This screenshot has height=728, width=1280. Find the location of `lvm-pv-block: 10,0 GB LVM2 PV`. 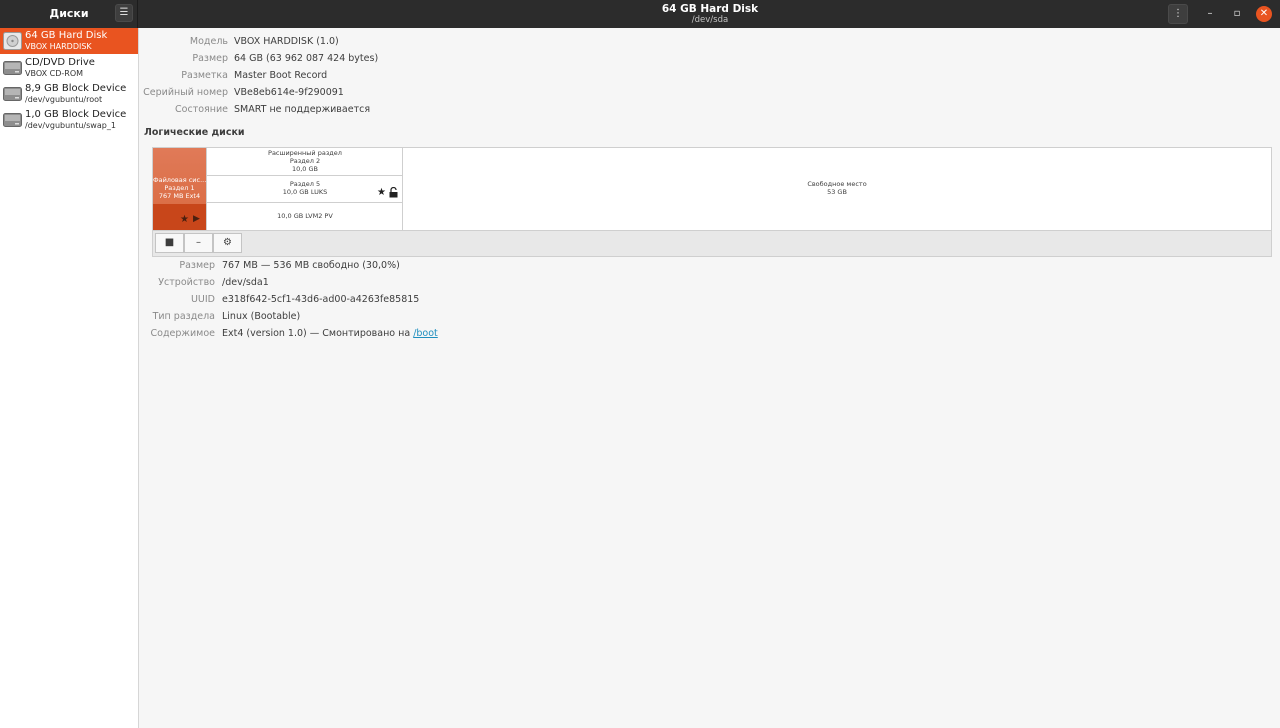

lvm-pv-block: 10,0 GB LVM2 PV is located at coordinates (305, 216).